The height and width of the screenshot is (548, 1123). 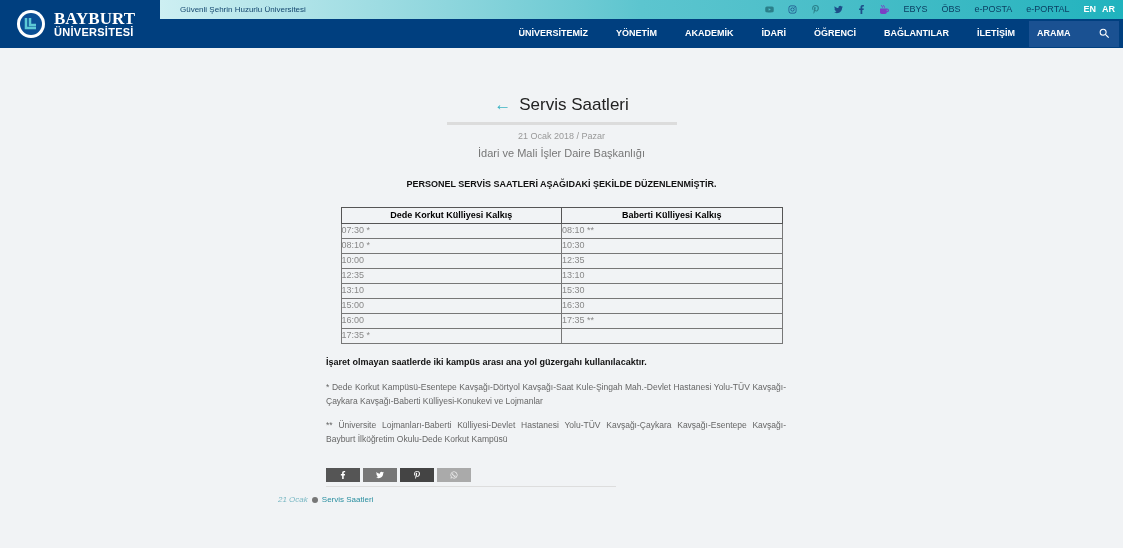 I want to click on logo-subtitle: ÜNİVERSİTESİ, so click(x=94, y=32).